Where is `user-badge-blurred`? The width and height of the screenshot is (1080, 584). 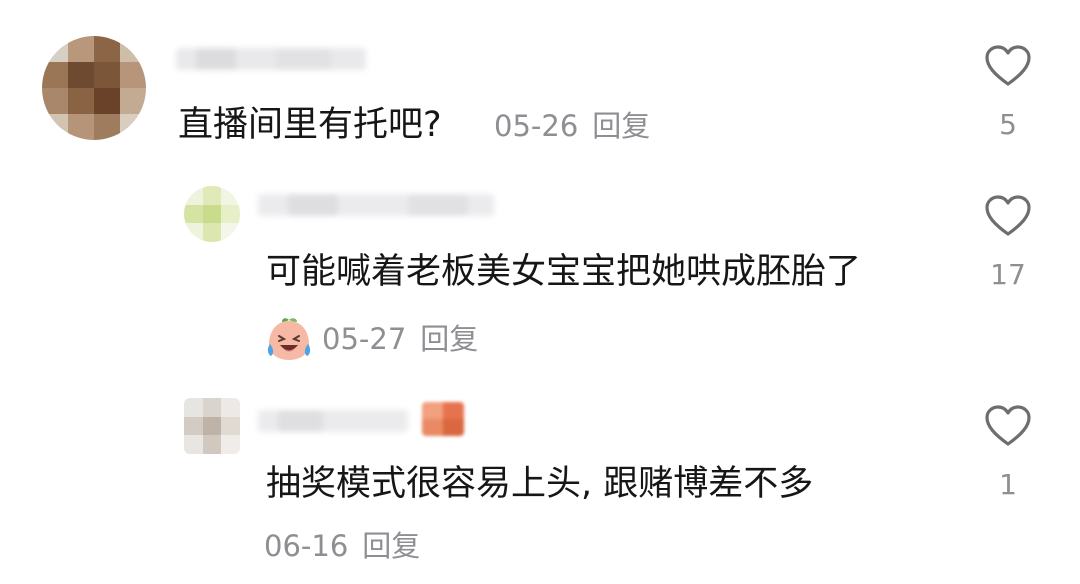 user-badge-blurred is located at coordinates (443, 419).